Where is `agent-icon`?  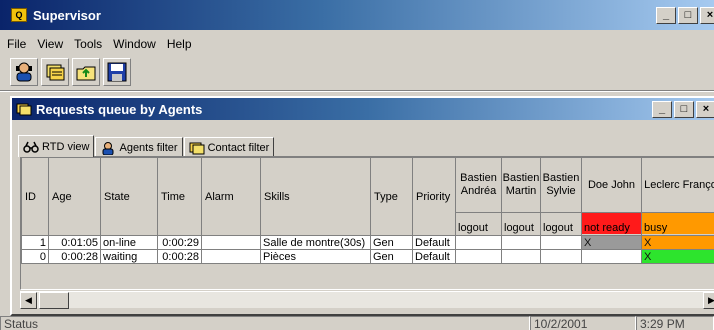
agent-icon is located at coordinates (24, 72).